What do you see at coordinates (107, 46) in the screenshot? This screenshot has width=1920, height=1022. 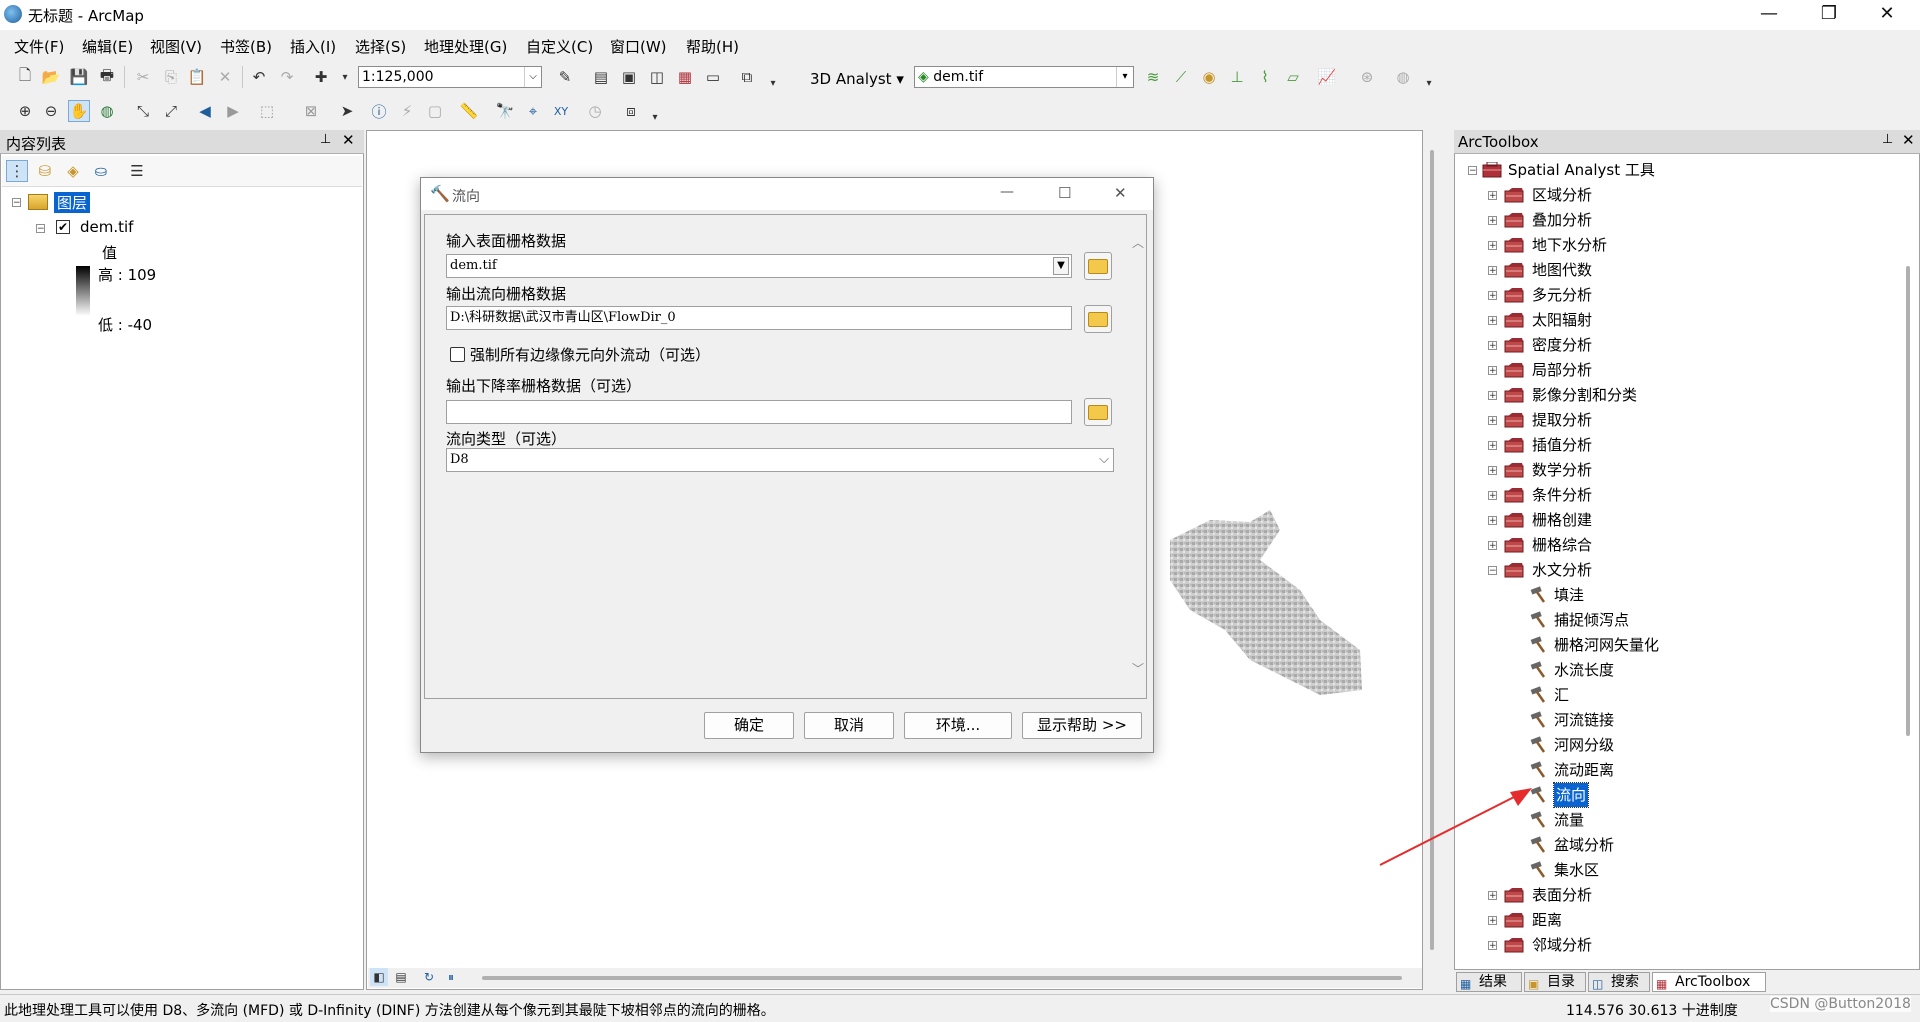 I see `menu-edit: 编辑(E)` at bounding box center [107, 46].